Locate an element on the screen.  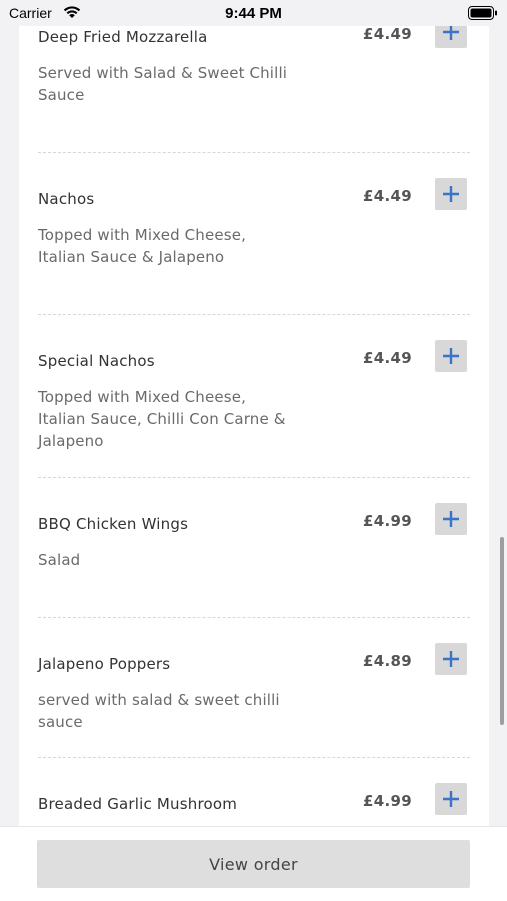
item-description: served with salad & sweet chilli sauce is located at coordinates (159, 711).